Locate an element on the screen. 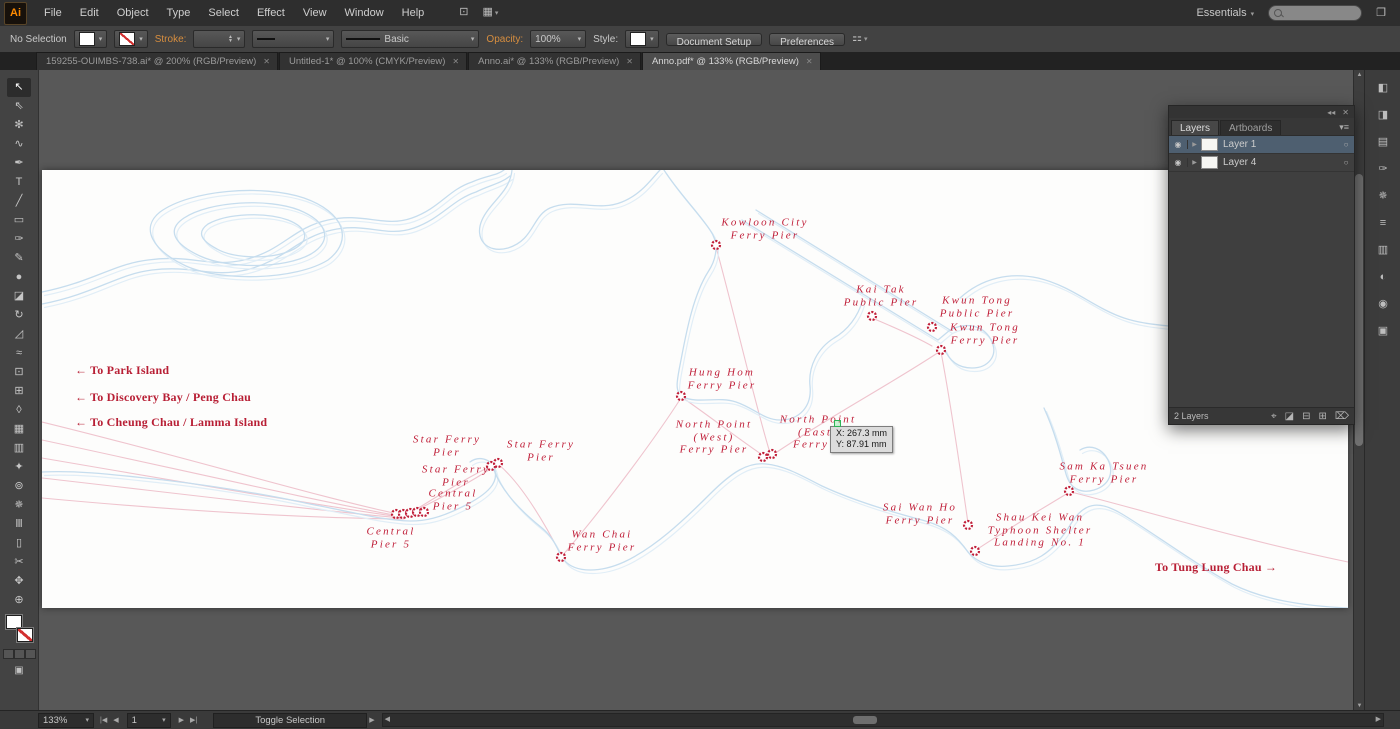 Image resolution: width=1400 pixels, height=729 pixels. scroll-right-icon: ▶ is located at coordinates (1378, 719).